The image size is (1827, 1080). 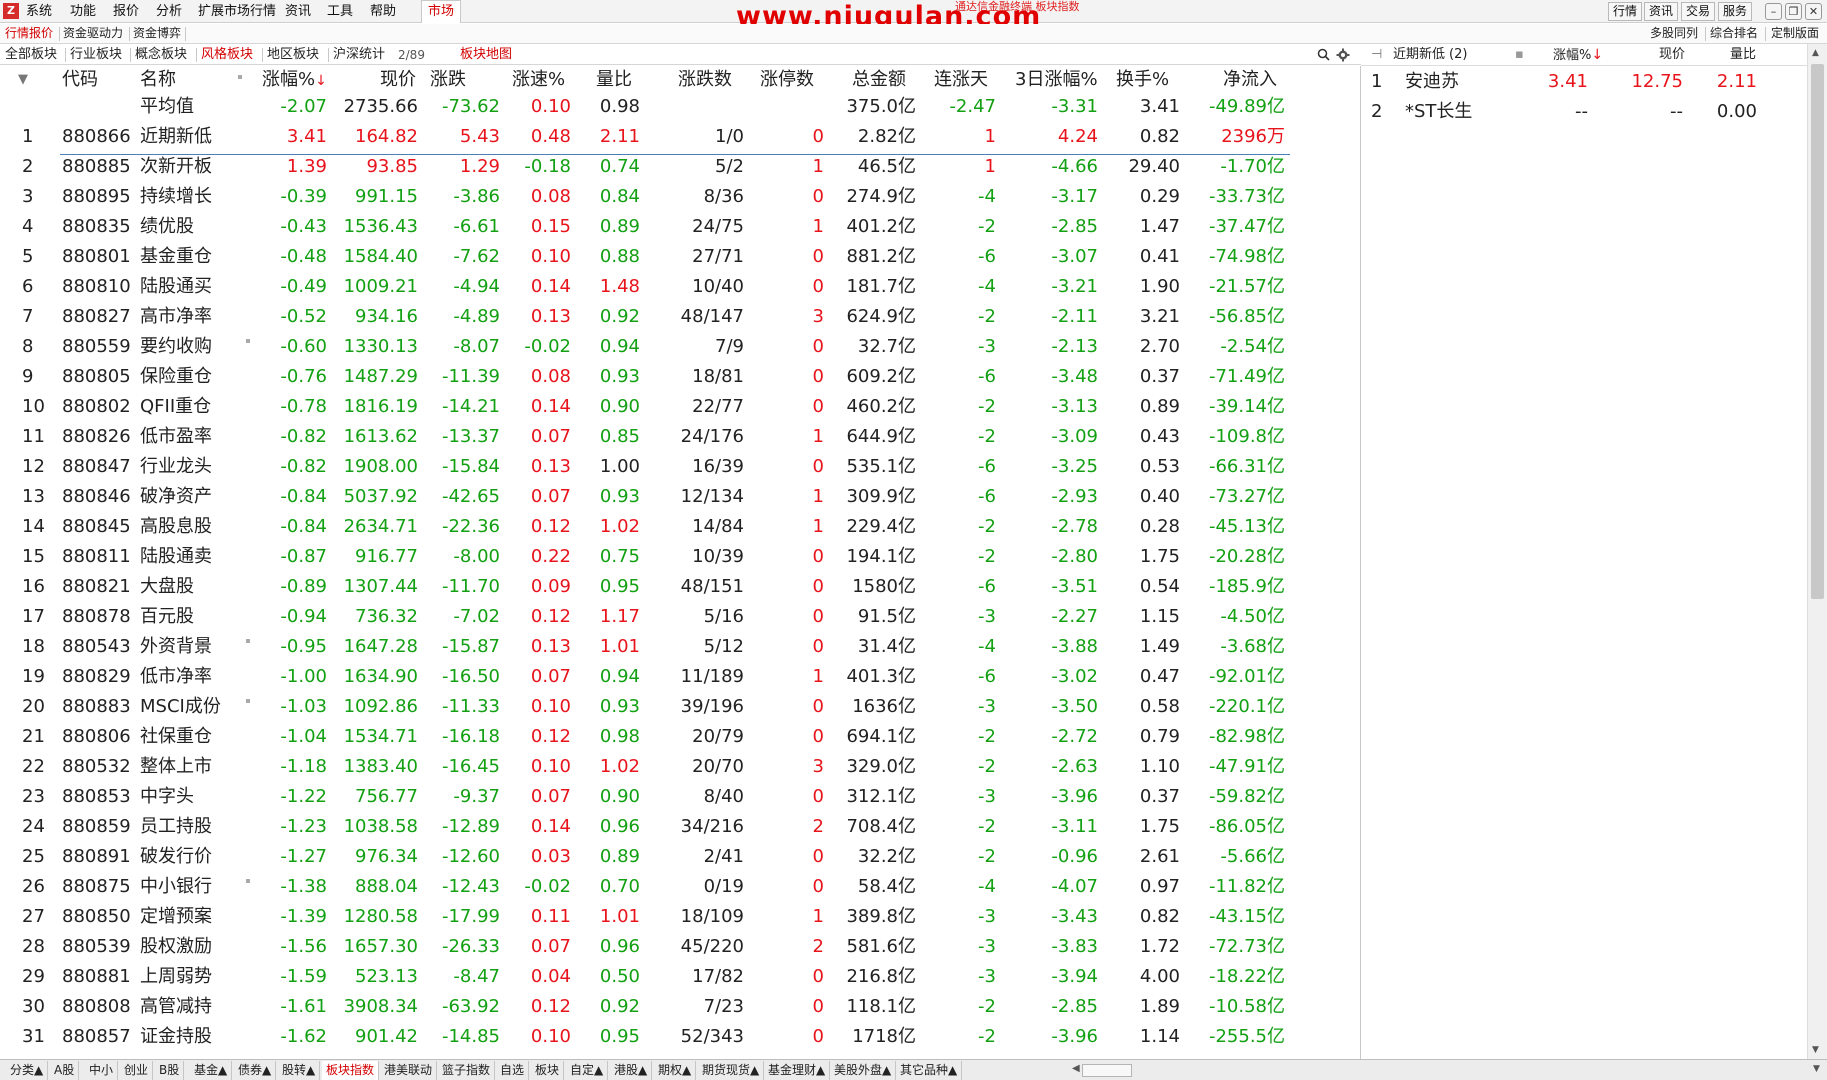 What do you see at coordinates (1323, 54) in the screenshot?
I see `search-icon` at bounding box center [1323, 54].